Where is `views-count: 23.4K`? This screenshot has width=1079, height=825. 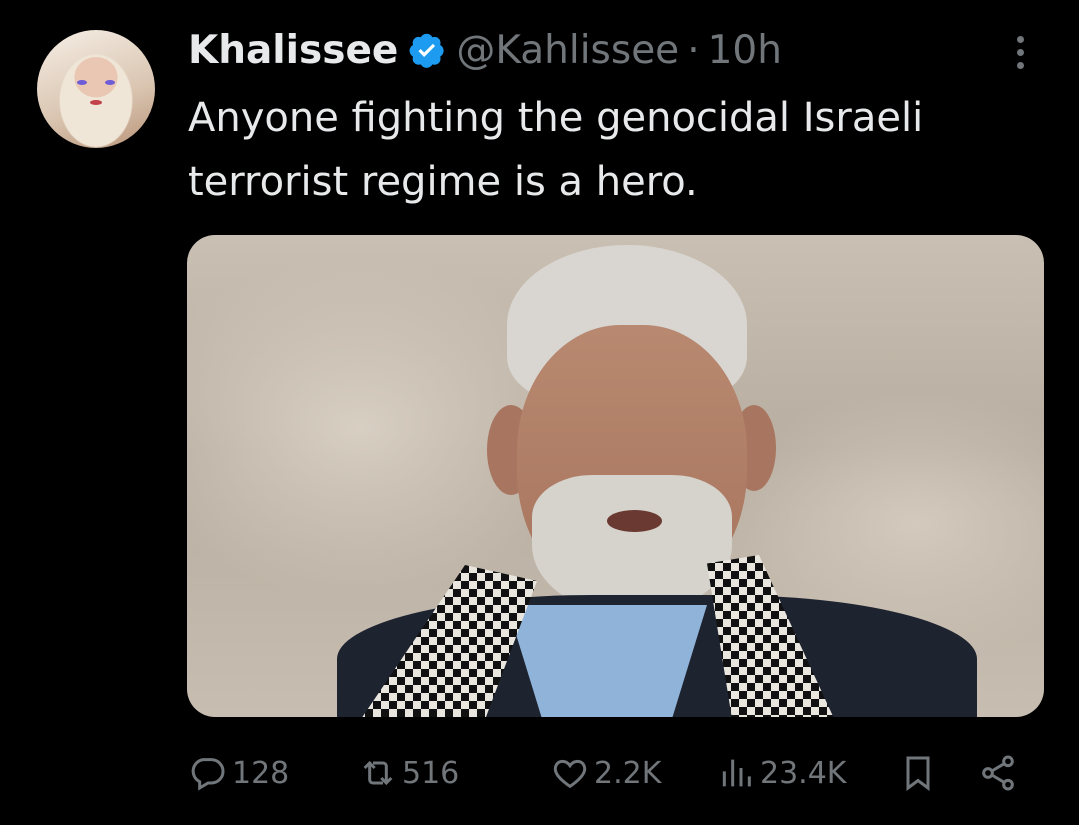 views-count: 23.4K is located at coordinates (803, 773).